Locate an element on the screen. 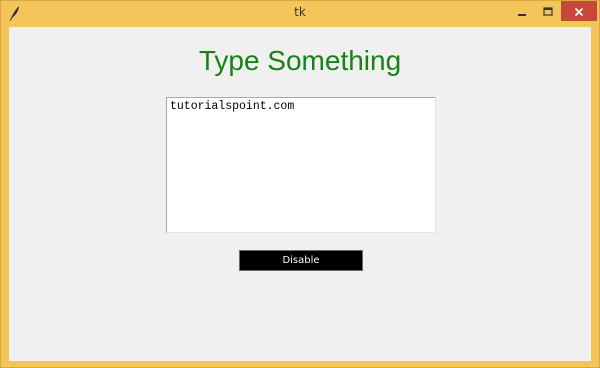 This screenshot has width=600, height=368. maximize-button is located at coordinates (548, 11).